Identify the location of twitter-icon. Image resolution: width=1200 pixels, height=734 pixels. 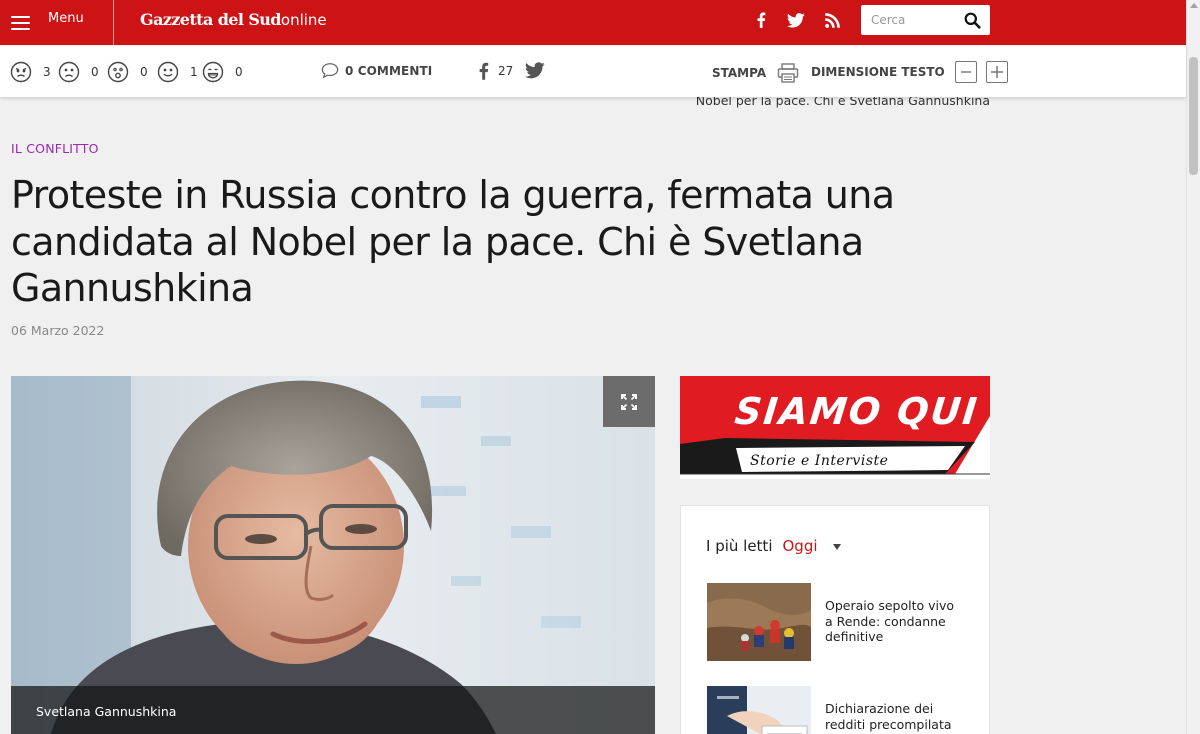
(796, 20).